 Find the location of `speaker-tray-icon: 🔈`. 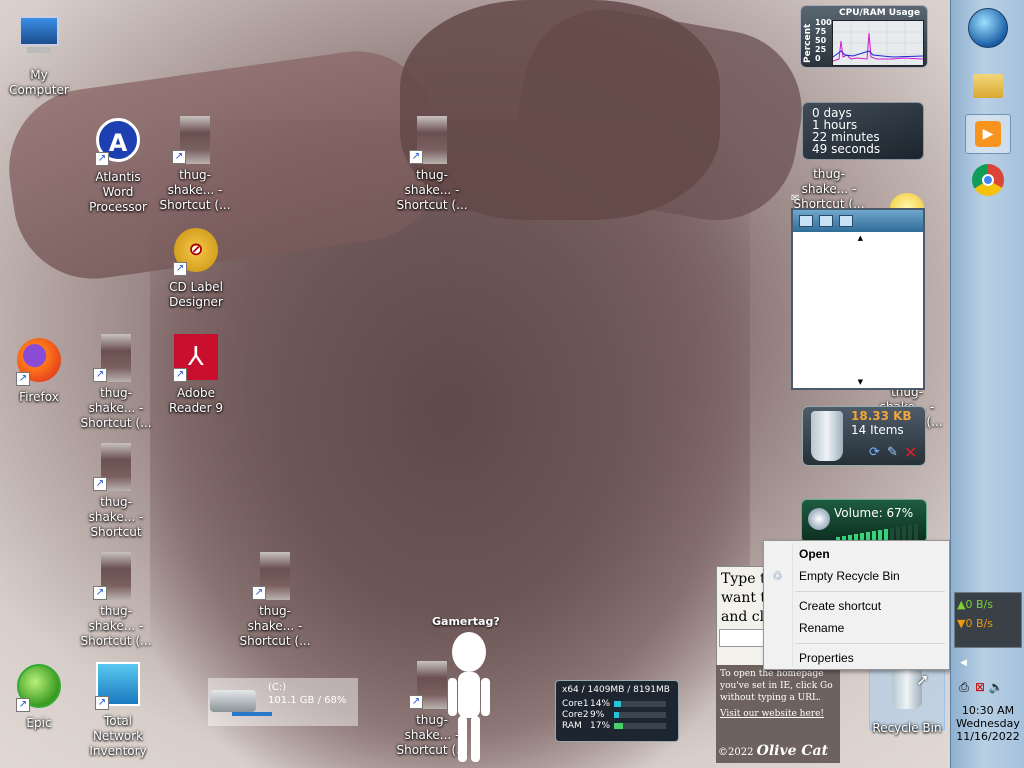

speaker-tray-icon: 🔈 is located at coordinates (996, 687).